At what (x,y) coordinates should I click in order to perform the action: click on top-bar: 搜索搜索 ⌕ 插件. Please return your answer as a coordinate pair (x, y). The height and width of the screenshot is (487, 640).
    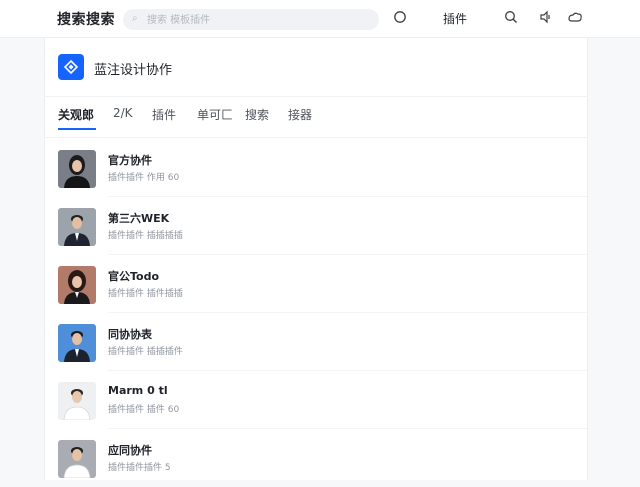
    Looking at the image, I should click on (320, 19).